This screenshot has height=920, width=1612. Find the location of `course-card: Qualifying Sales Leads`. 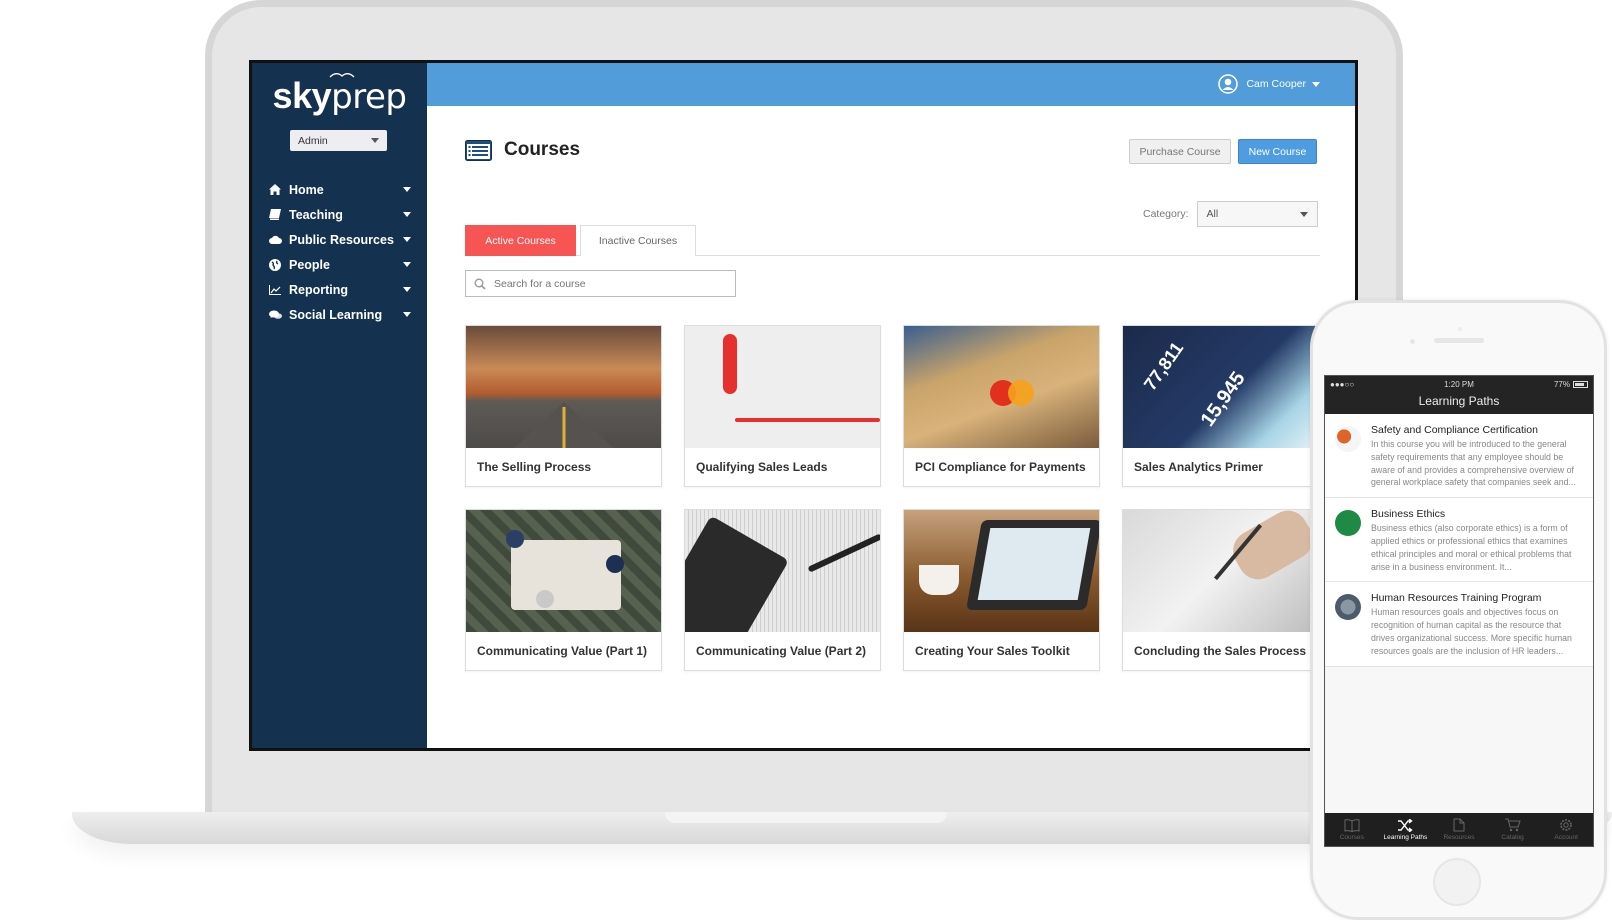

course-card: Qualifying Sales Leads is located at coordinates (782, 406).